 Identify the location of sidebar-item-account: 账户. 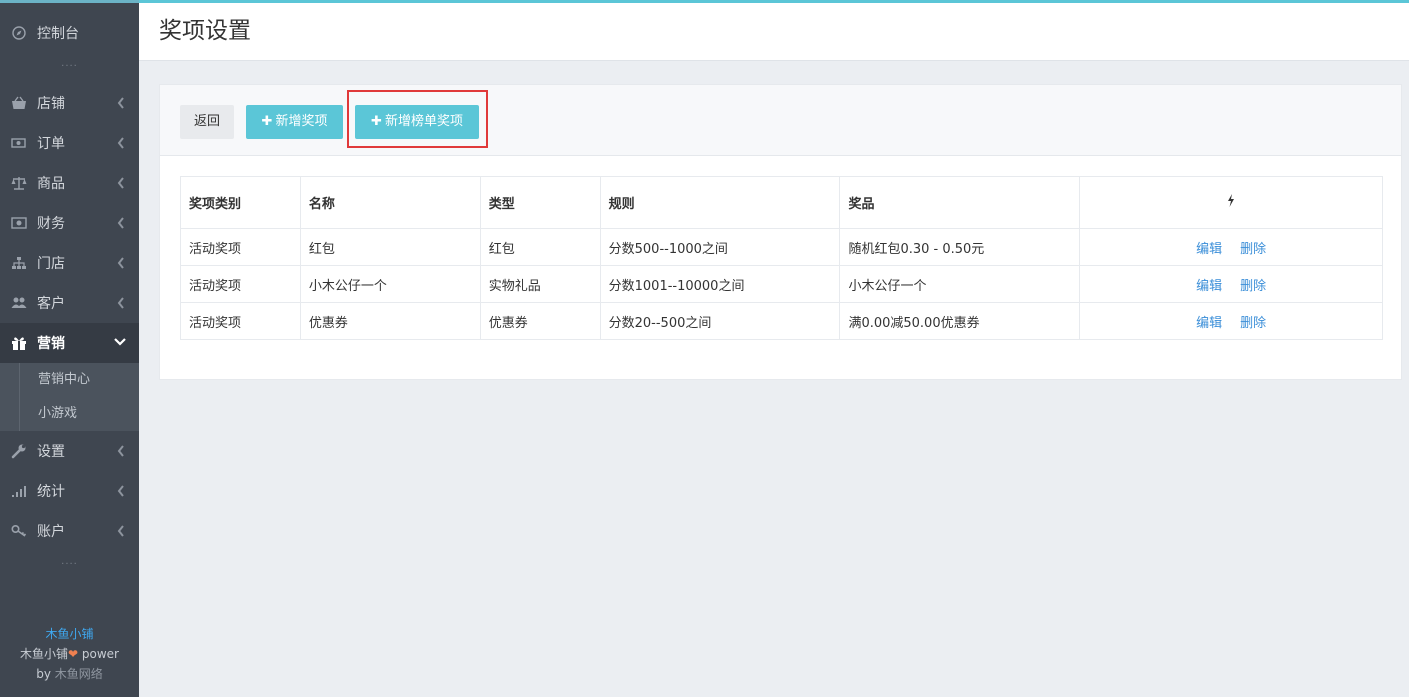
(69, 531).